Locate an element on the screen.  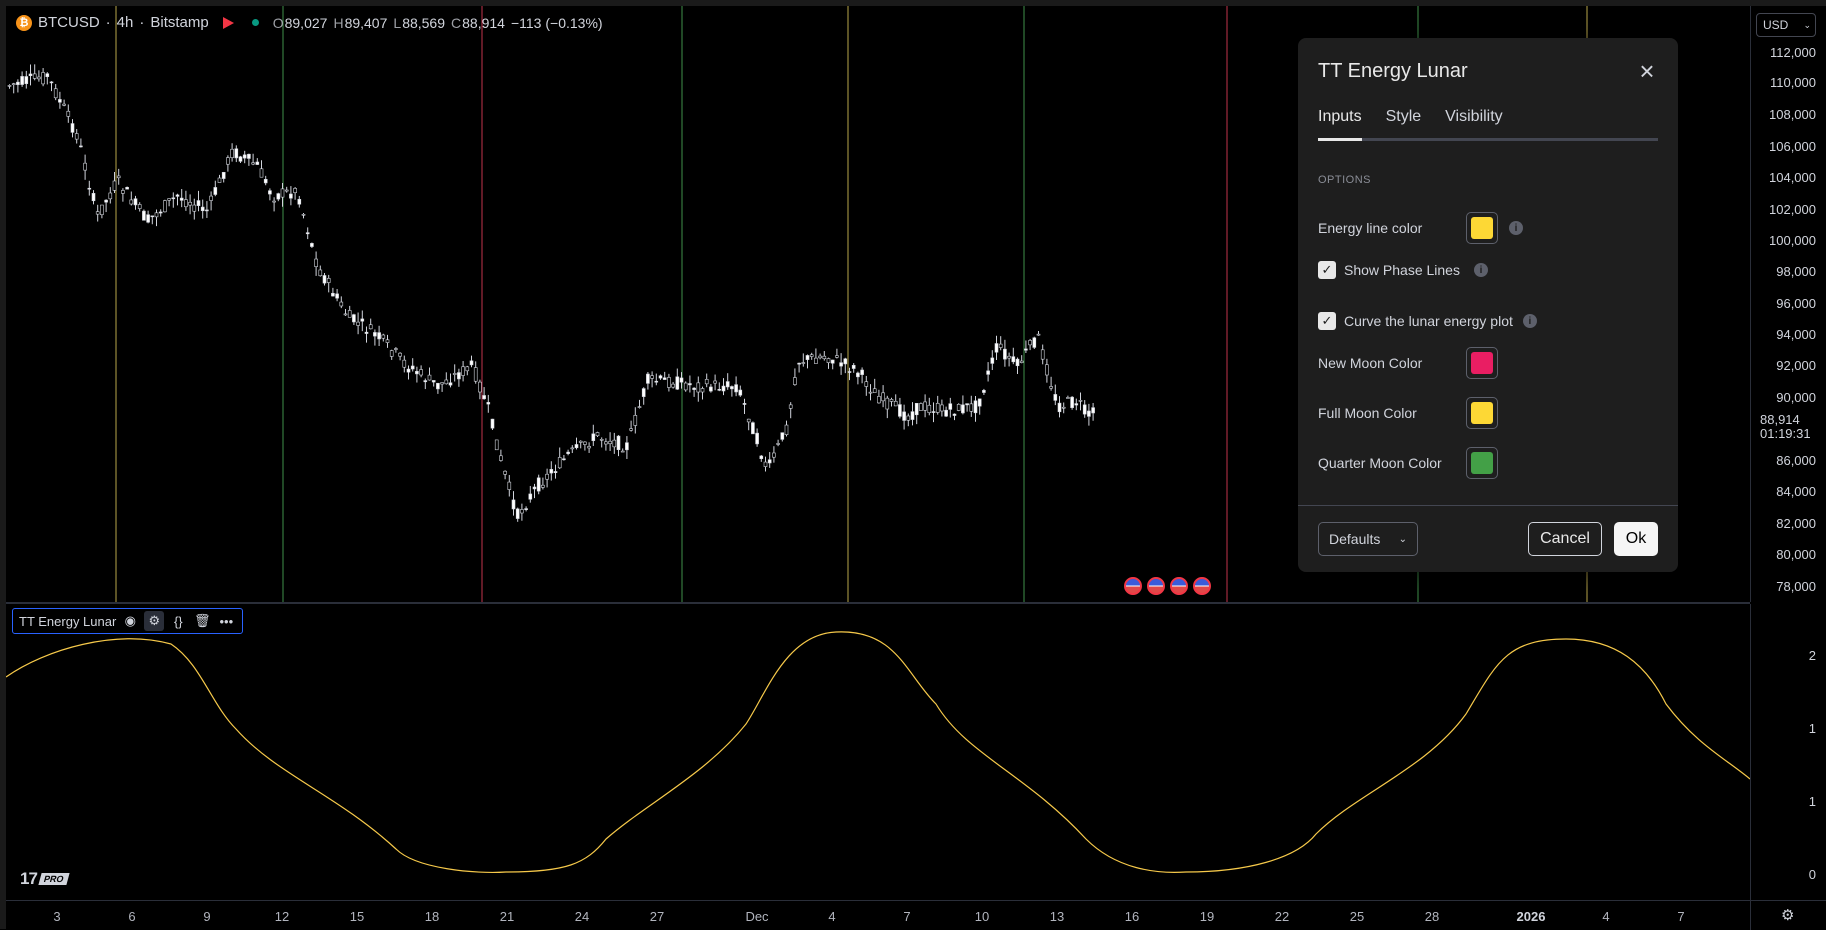
eye-icon: ◉ is located at coordinates (130, 621).